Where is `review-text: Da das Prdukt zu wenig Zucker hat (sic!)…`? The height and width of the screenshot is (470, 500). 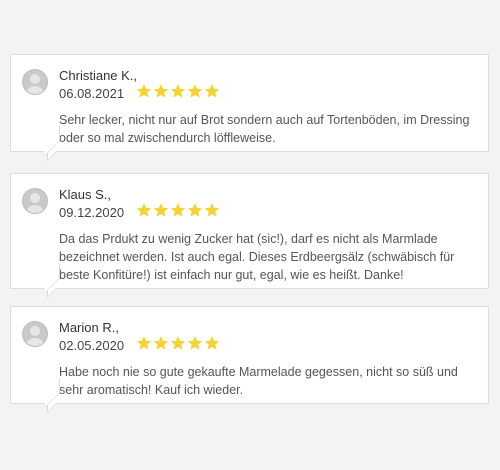
review-text: Da das Prdukt zu wenig Zucker hat (sic!)… is located at coordinates (257, 257).